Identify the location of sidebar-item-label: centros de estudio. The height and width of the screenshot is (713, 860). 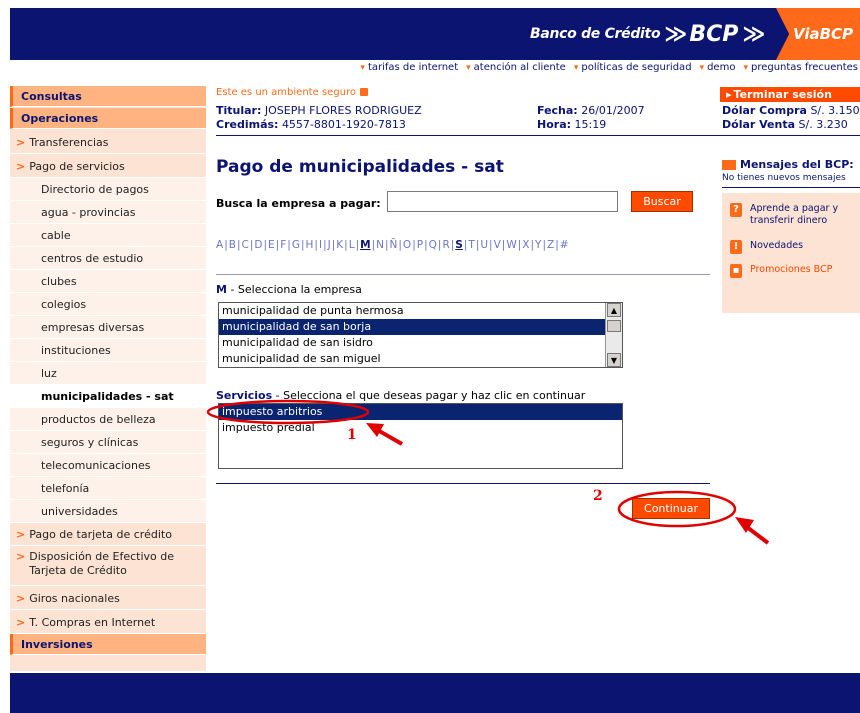
(92, 258).